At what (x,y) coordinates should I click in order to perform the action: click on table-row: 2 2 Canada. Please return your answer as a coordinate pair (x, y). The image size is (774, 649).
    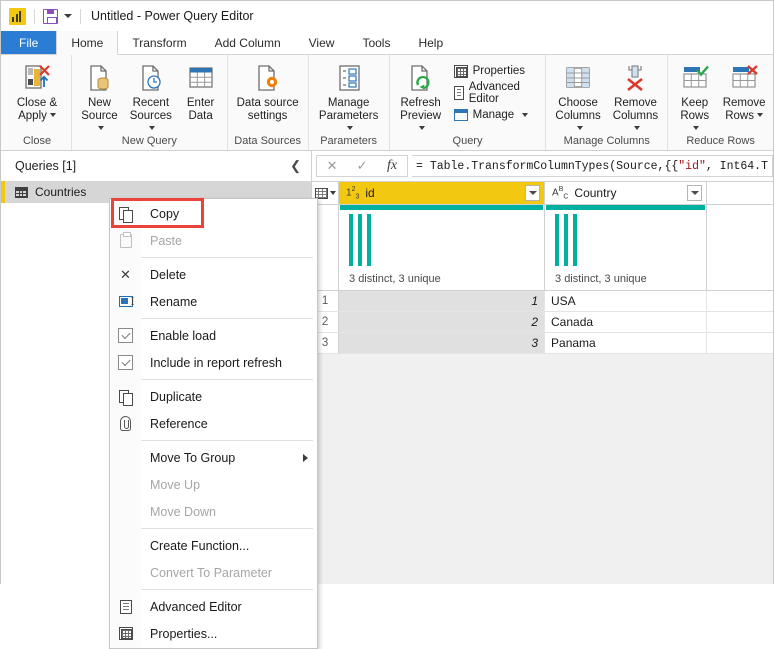
    Looking at the image, I should click on (542, 322).